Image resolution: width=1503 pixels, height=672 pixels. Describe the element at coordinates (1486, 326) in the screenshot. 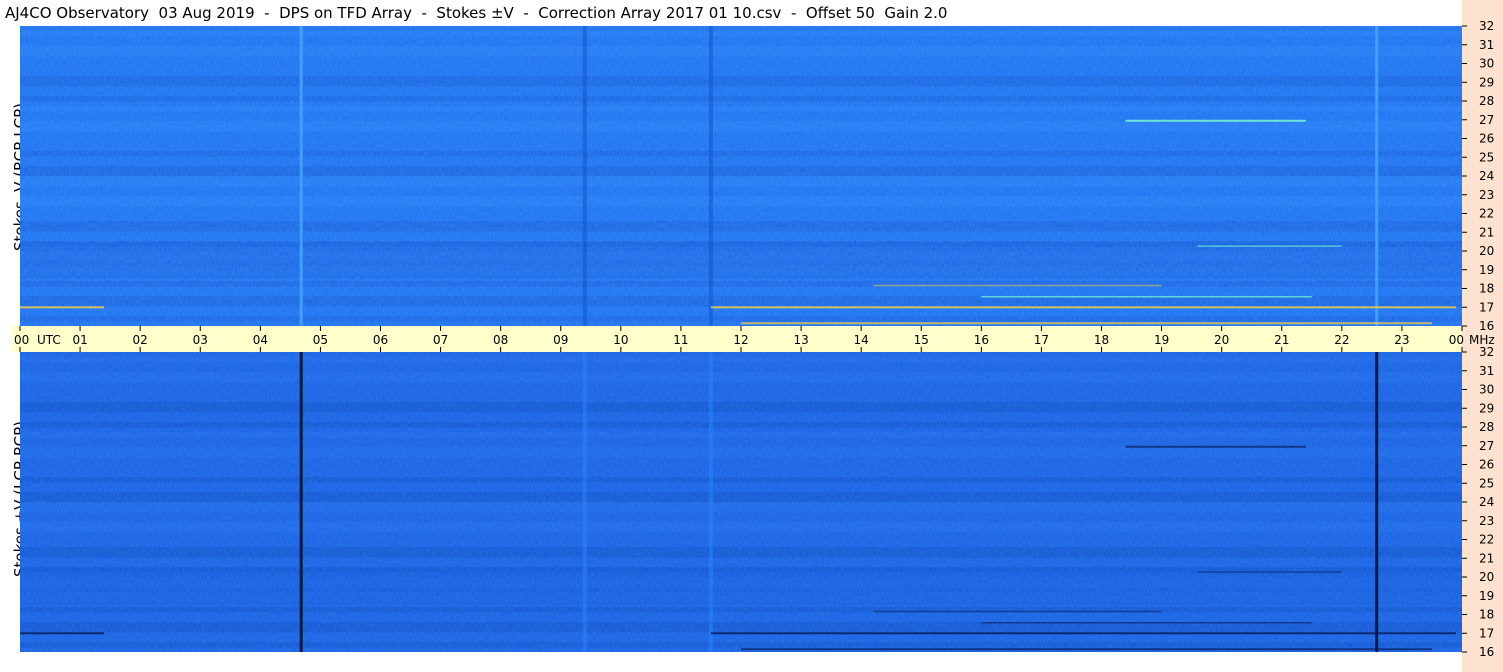

I see `top-y-tick-label: 16` at that location.